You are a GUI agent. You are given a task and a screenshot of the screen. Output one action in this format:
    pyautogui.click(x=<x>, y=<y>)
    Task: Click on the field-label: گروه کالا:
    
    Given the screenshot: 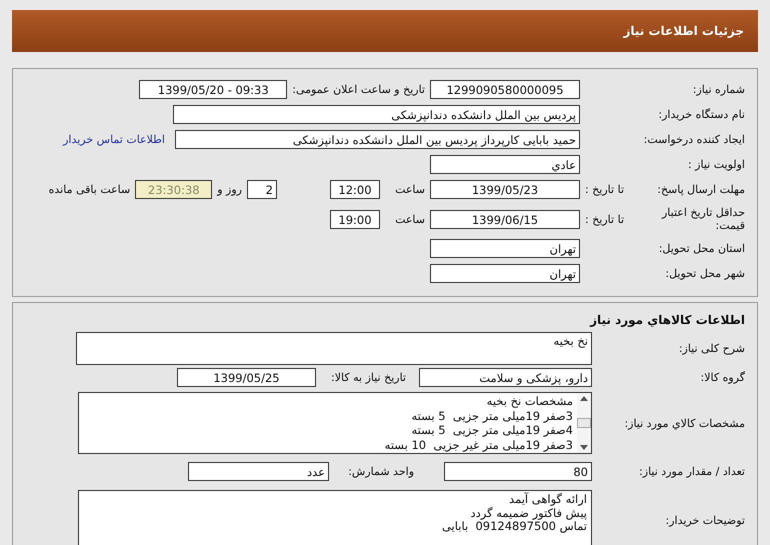 What is the action you would take?
    pyautogui.click(x=722, y=377)
    